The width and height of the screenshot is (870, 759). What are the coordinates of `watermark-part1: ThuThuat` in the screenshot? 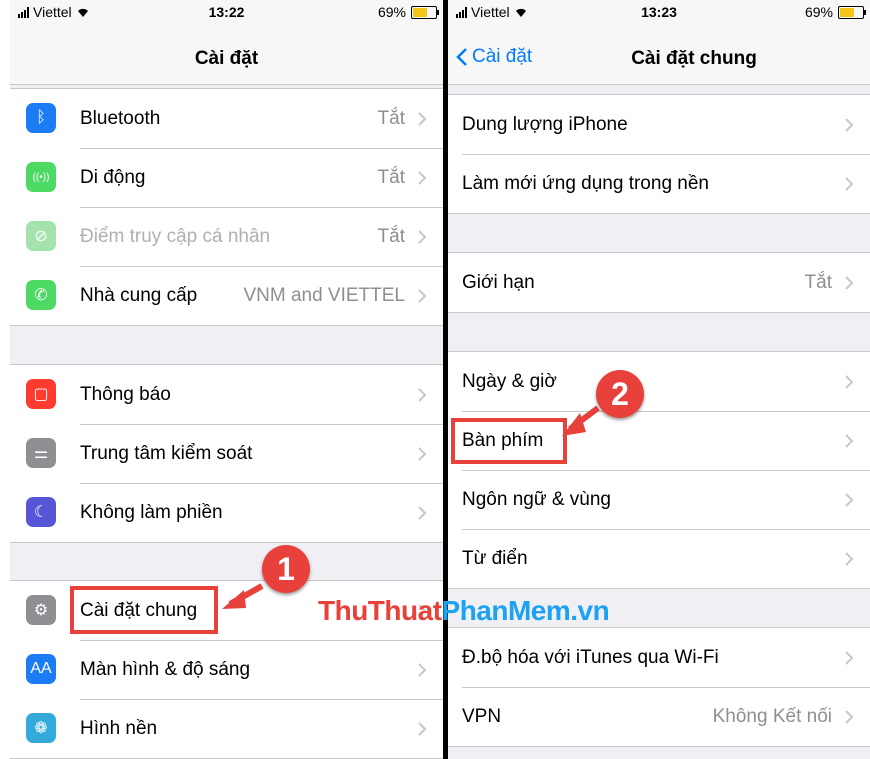 It's located at (380, 610).